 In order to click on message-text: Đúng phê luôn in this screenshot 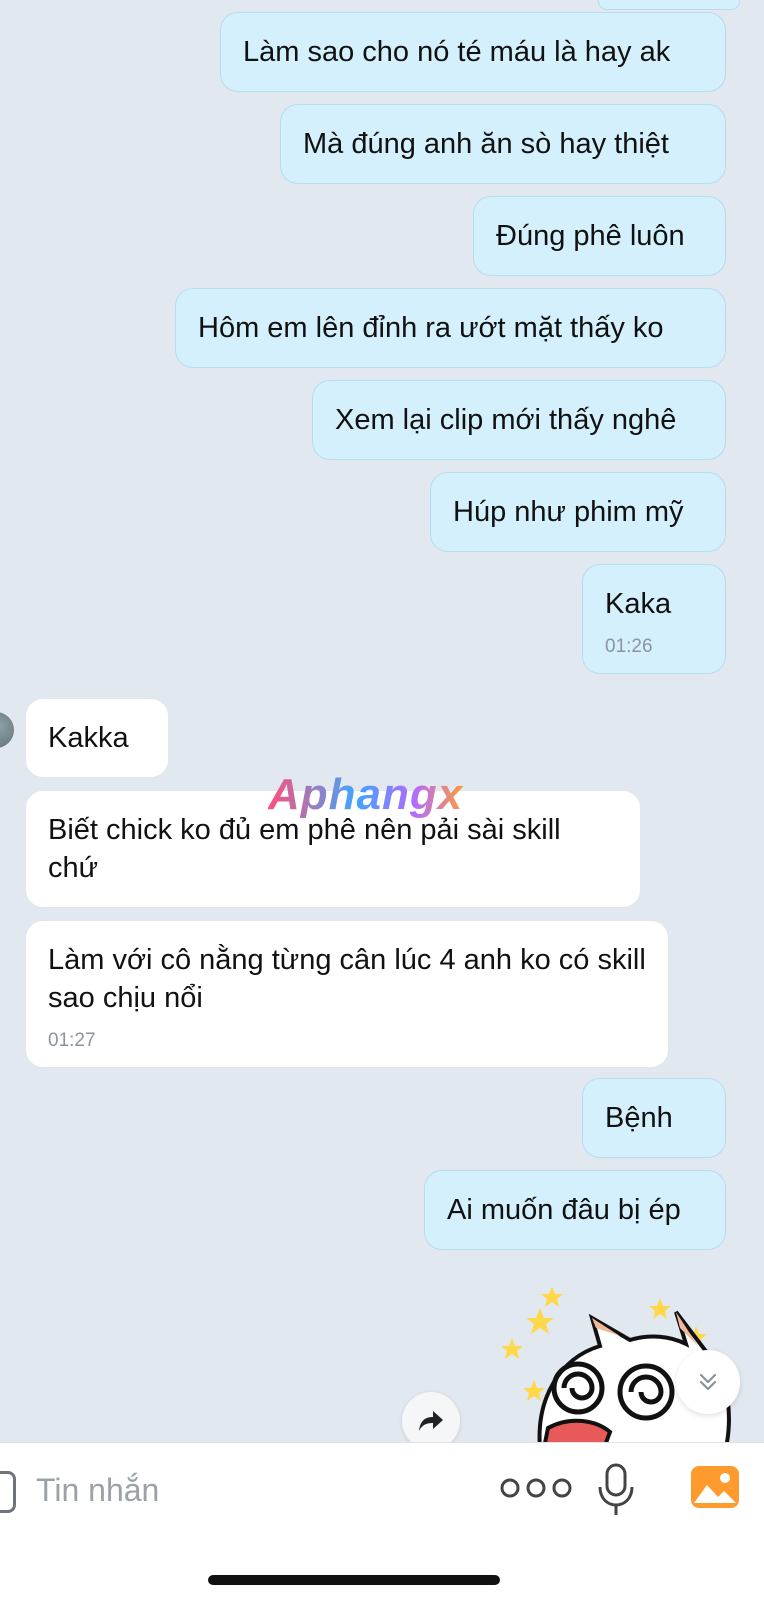, I will do `click(590, 236)`.